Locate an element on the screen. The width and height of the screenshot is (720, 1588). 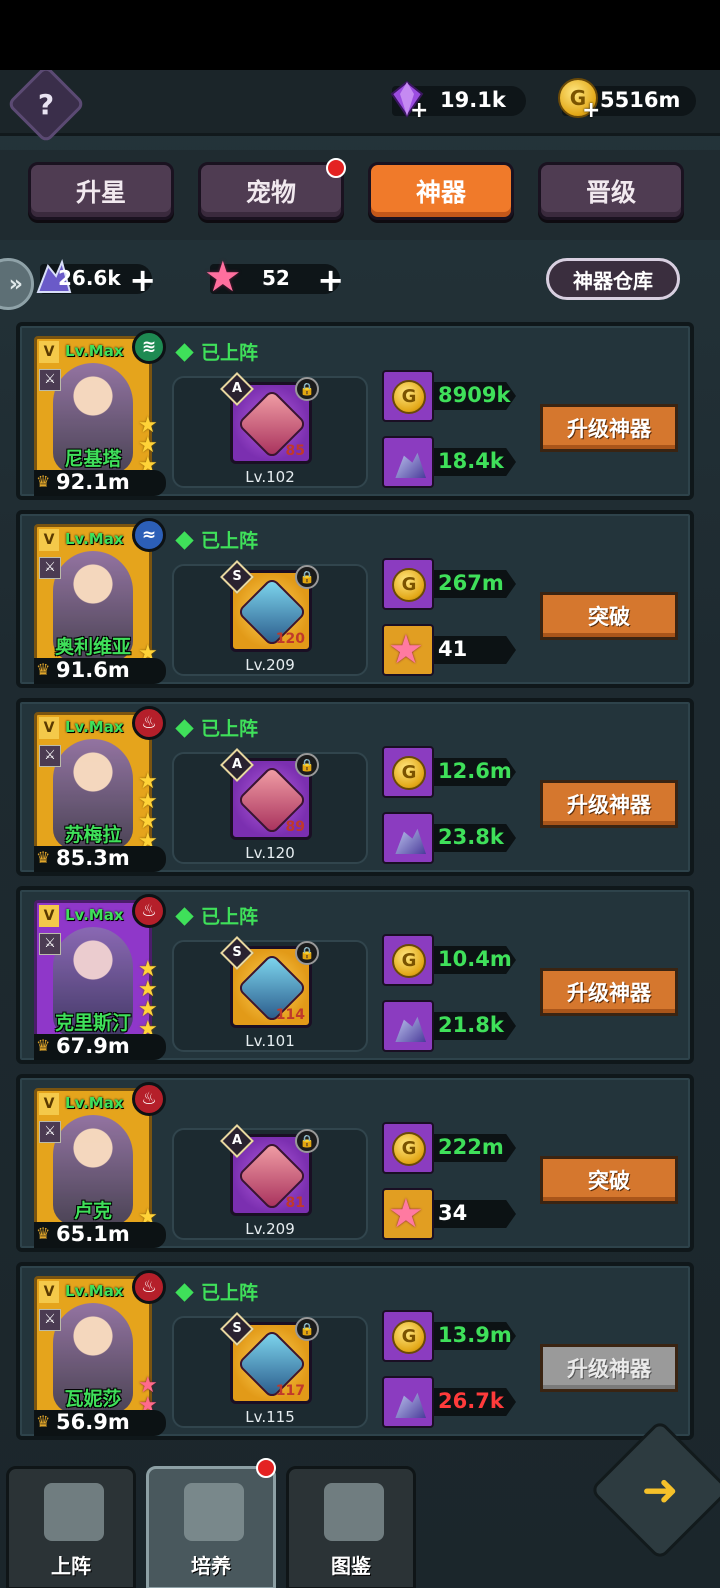
artifact-slot: A 🔒 89 Lv.120 is located at coordinates (270, 806).